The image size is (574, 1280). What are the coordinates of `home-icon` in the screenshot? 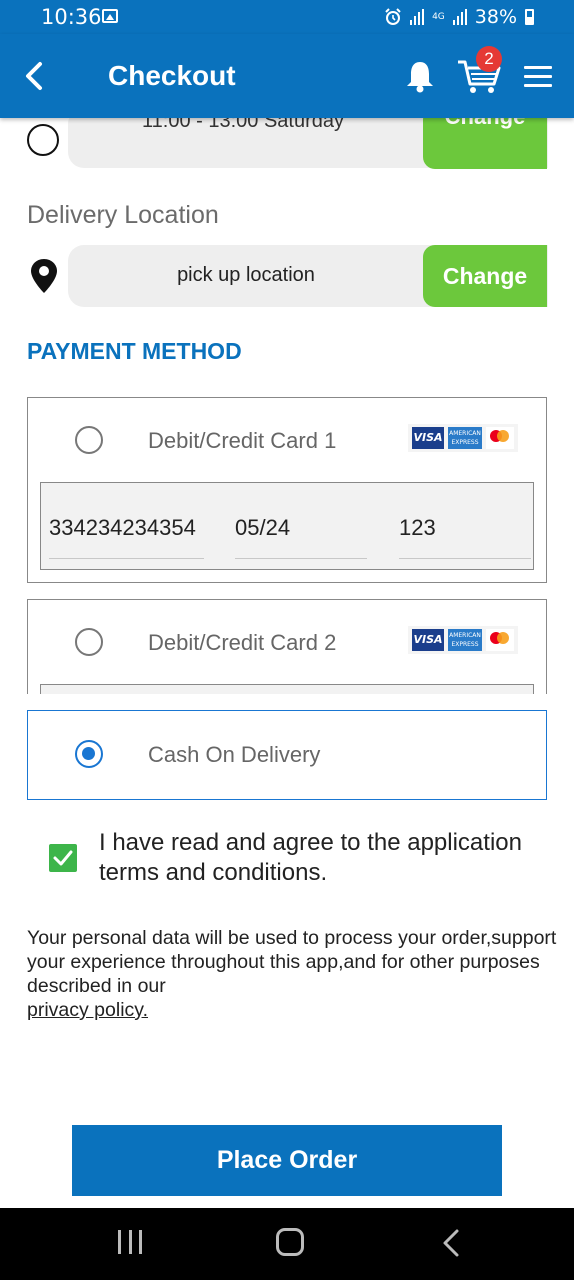 It's located at (290, 1242).